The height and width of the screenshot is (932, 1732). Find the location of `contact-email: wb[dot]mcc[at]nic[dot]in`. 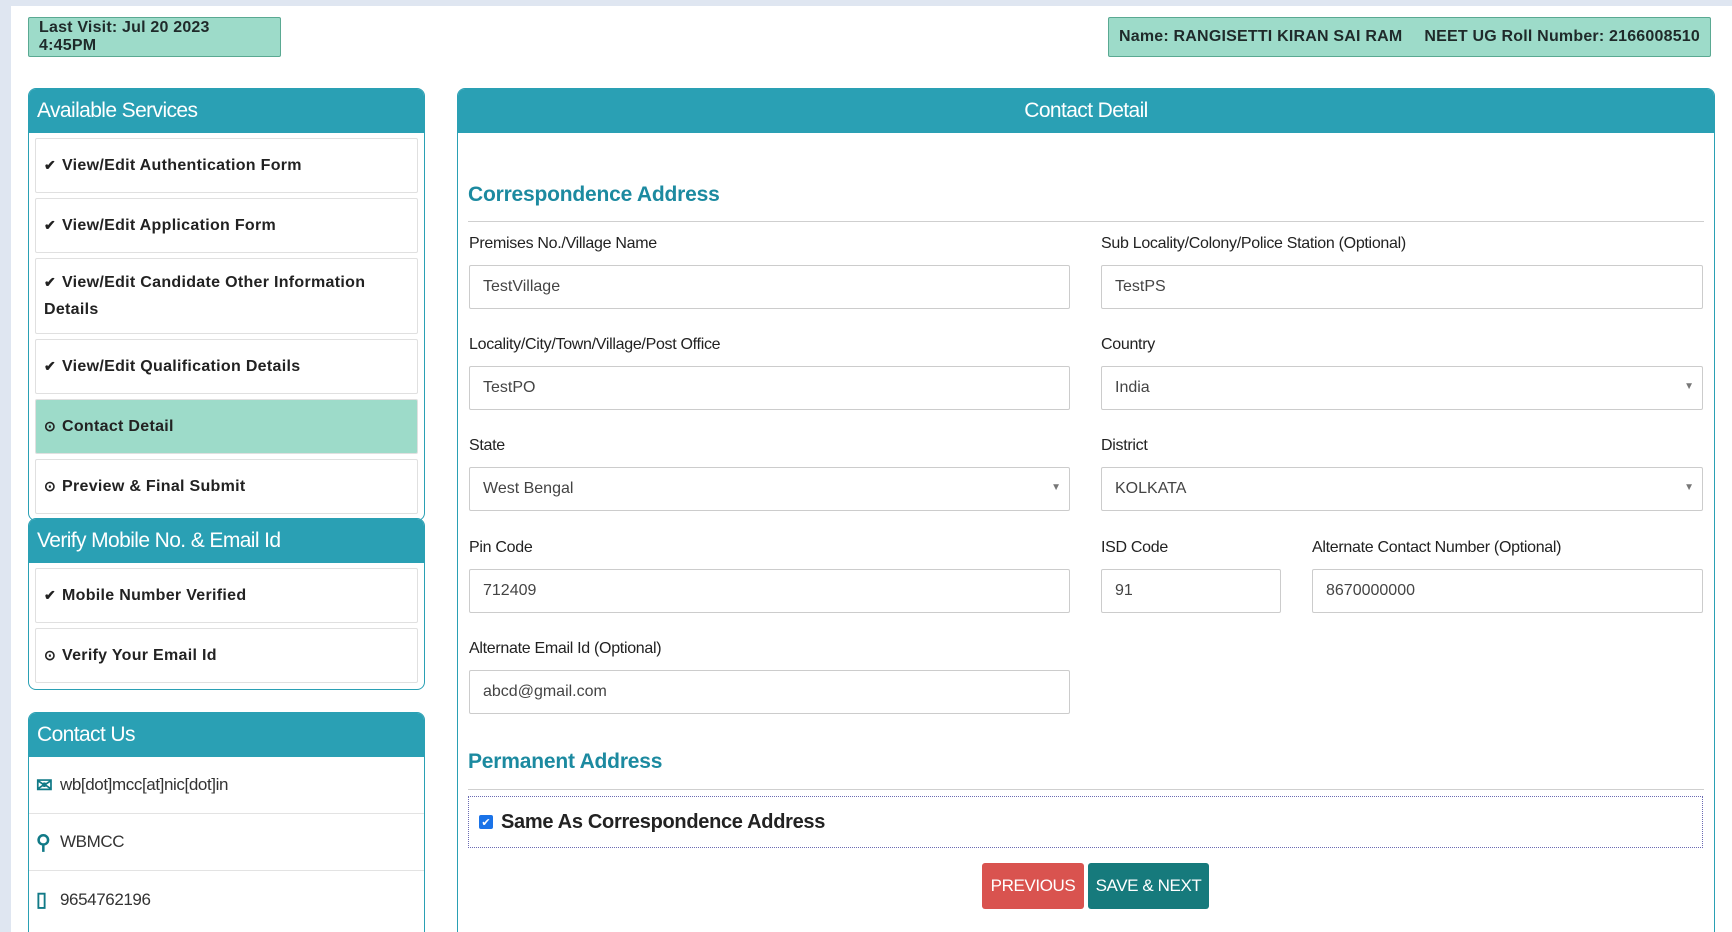

contact-email: wb[dot]mcc[at]nic[dot]in is located at coordinates (144, 784).